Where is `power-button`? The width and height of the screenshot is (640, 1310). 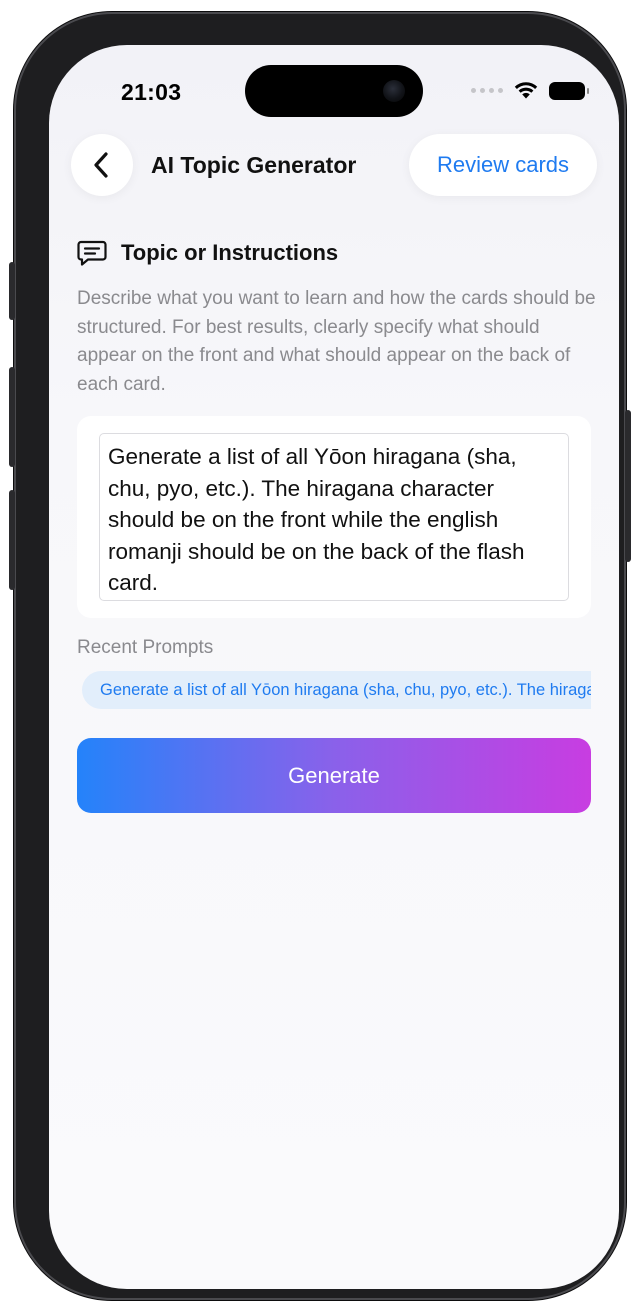 power-button is located at coordinates (628, 486).